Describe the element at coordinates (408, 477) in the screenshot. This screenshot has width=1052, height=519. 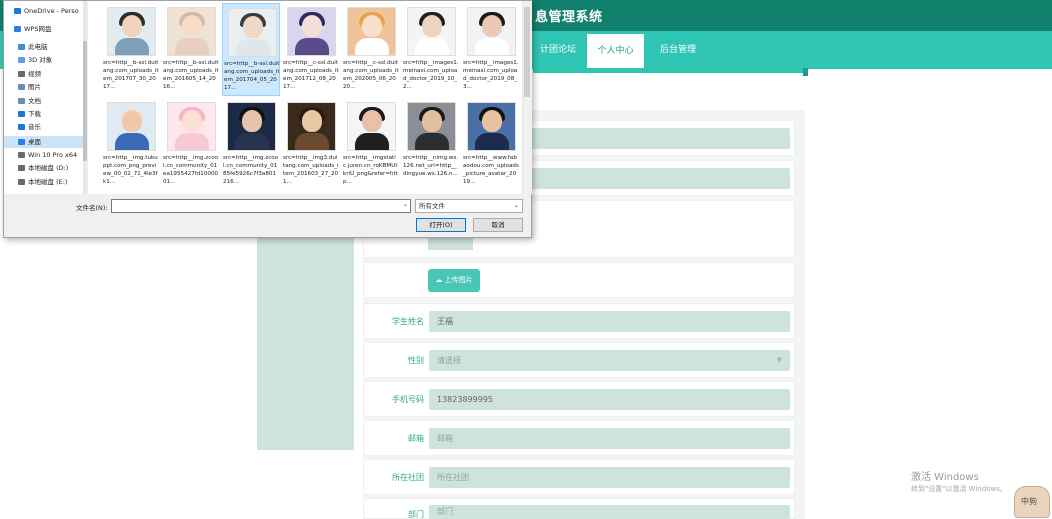
I see `label-club: 所在社团` at that location.